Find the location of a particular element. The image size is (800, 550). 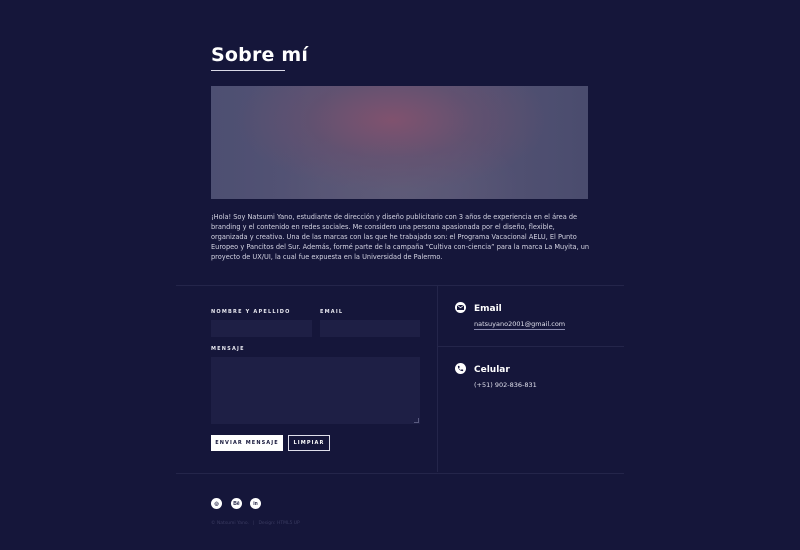

copyright: © Natsumi Yano. | Design: HTML5 UP is located at coordinates (255, 523).